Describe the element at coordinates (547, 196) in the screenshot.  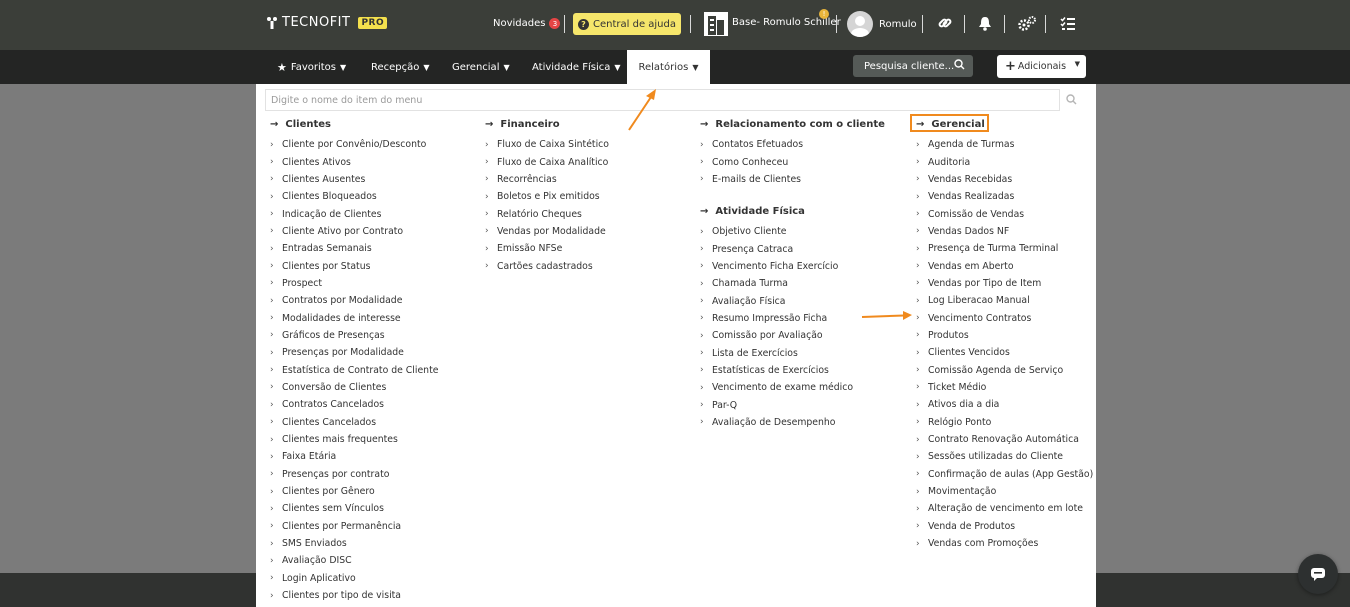
I see `menu-item: › Boletos e Pix emitidos` at that location.